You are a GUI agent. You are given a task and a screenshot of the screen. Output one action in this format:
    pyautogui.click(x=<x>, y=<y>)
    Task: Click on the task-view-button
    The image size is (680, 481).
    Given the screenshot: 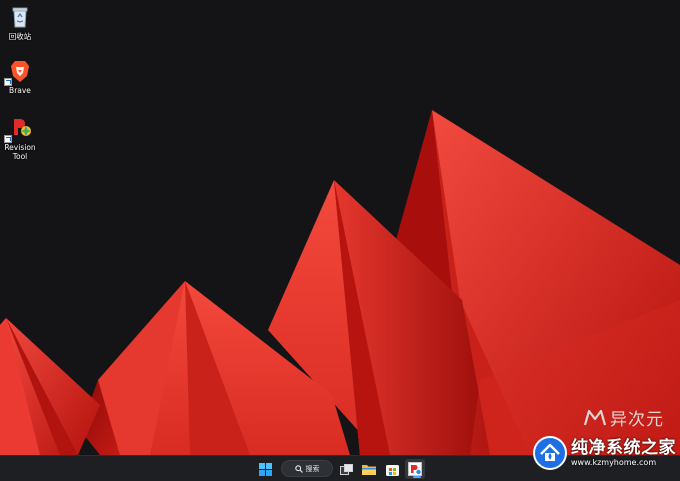 What is the action you would take?
    pyautogui.click(x=346, y=469)
    